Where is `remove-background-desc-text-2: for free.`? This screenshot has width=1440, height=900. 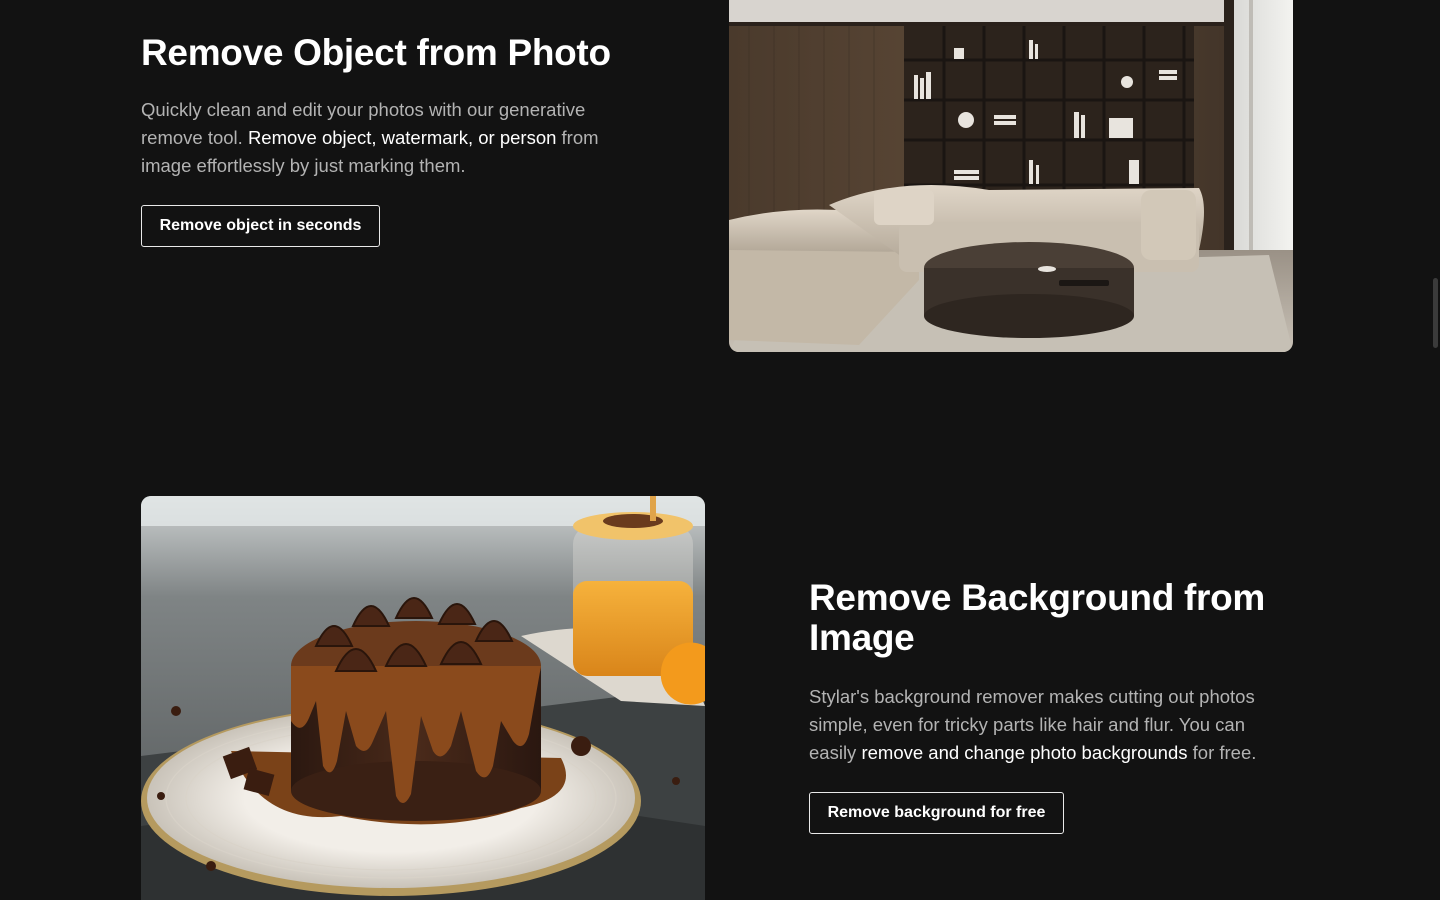 remove-background-desc-text-2: for free. is located at coordinates (1222, 752).